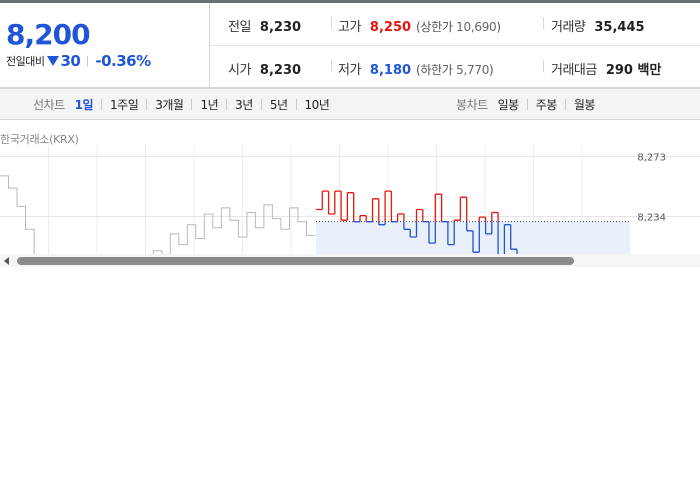 The image size is (700, 490). What do you see at coordinates (84, 104) in the screenshot?
I see `tab-1day: 1일` at bounding box center [84, 104].